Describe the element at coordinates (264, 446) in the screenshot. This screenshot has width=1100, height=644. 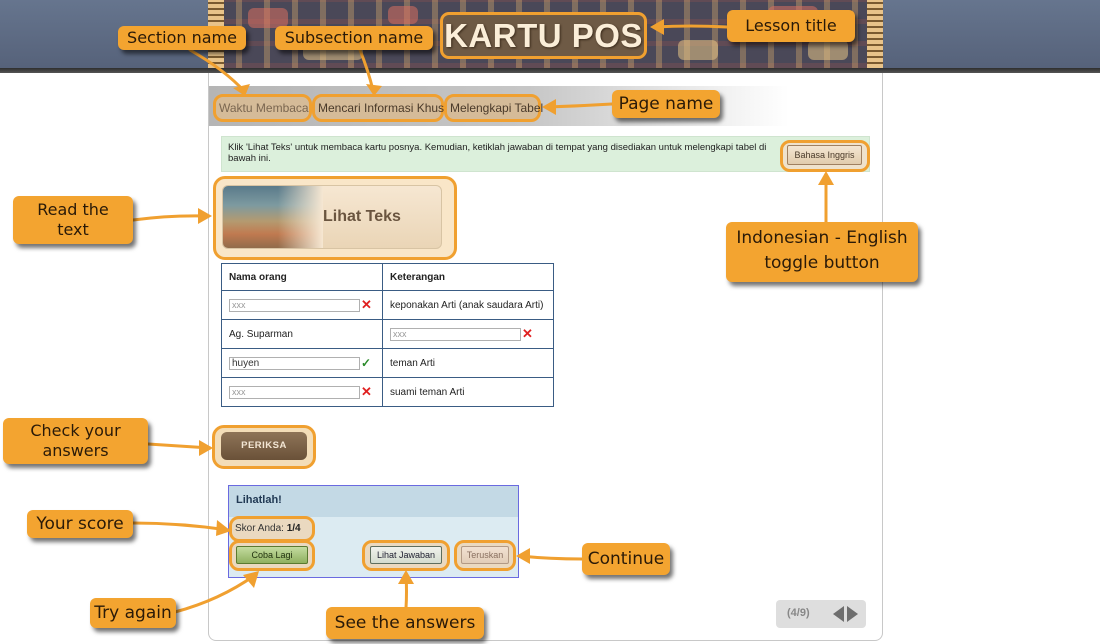
I see `check-answers-button: PERIKSA` at that location.